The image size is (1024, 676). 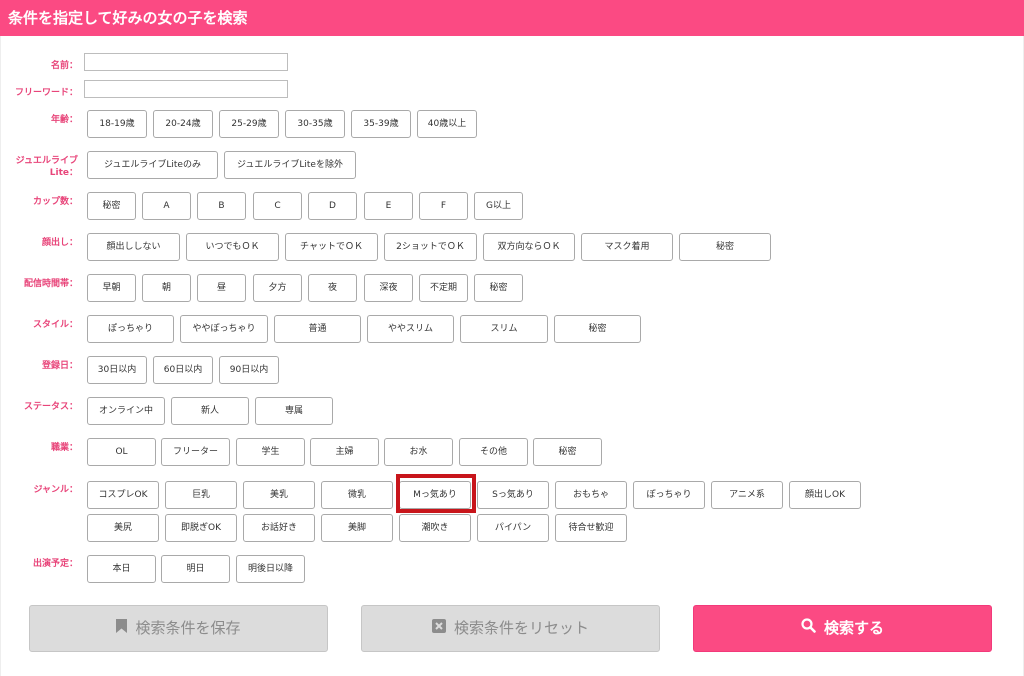 What do you see at coordinates (279, 528) in the screenshot?
I see `genre-option: お話好き` at bounding box center [279, 528].